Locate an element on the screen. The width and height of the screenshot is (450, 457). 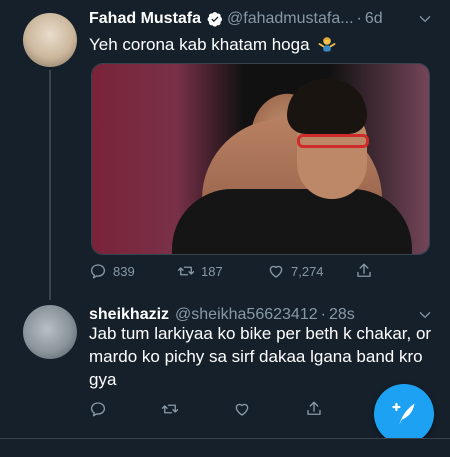
compose-feather-icon is located at coordinates (403, 413).